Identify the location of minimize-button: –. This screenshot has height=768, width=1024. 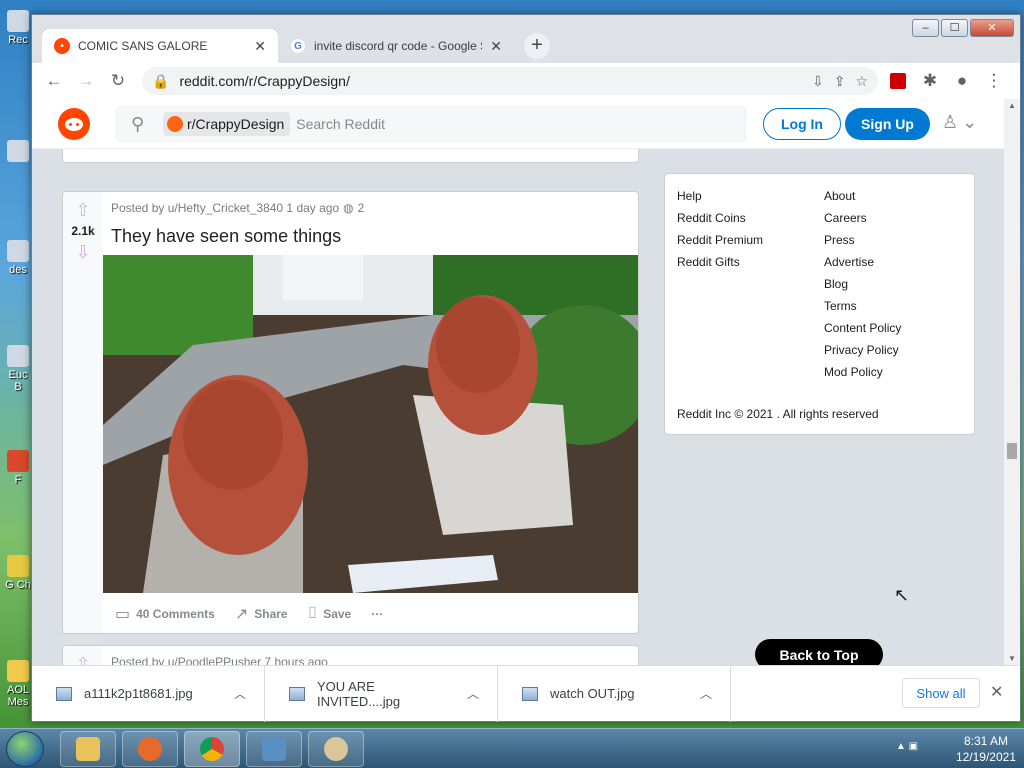
(925, 28).